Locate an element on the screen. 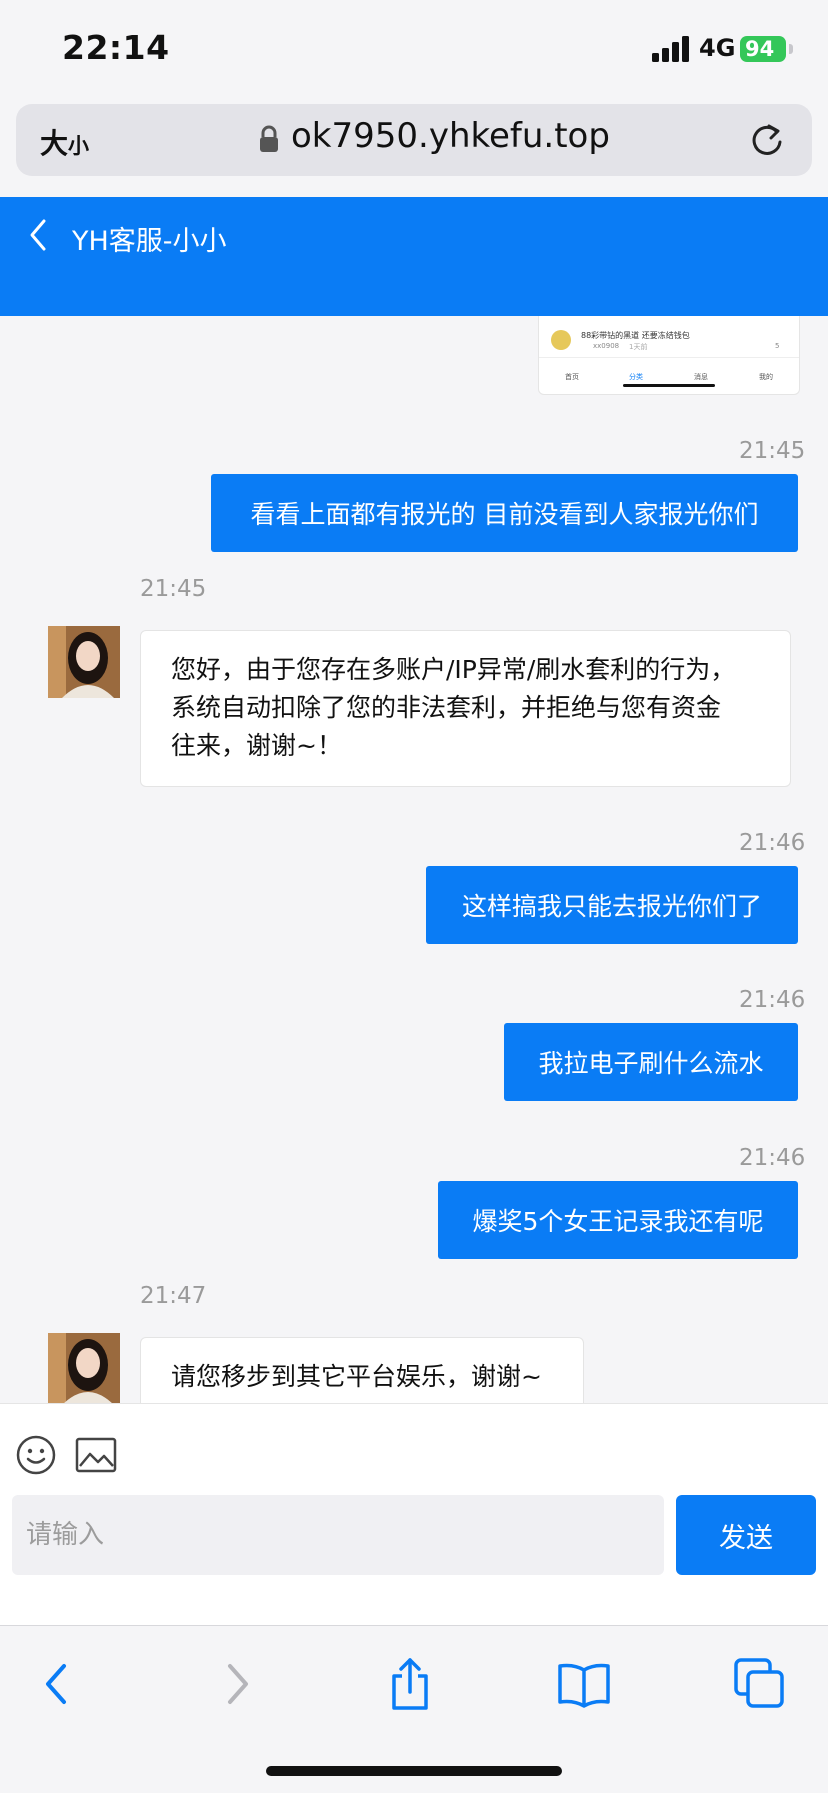 The height and width of the screenshot is (1793, 828). signal-icon is located at coordinates (670, 49).